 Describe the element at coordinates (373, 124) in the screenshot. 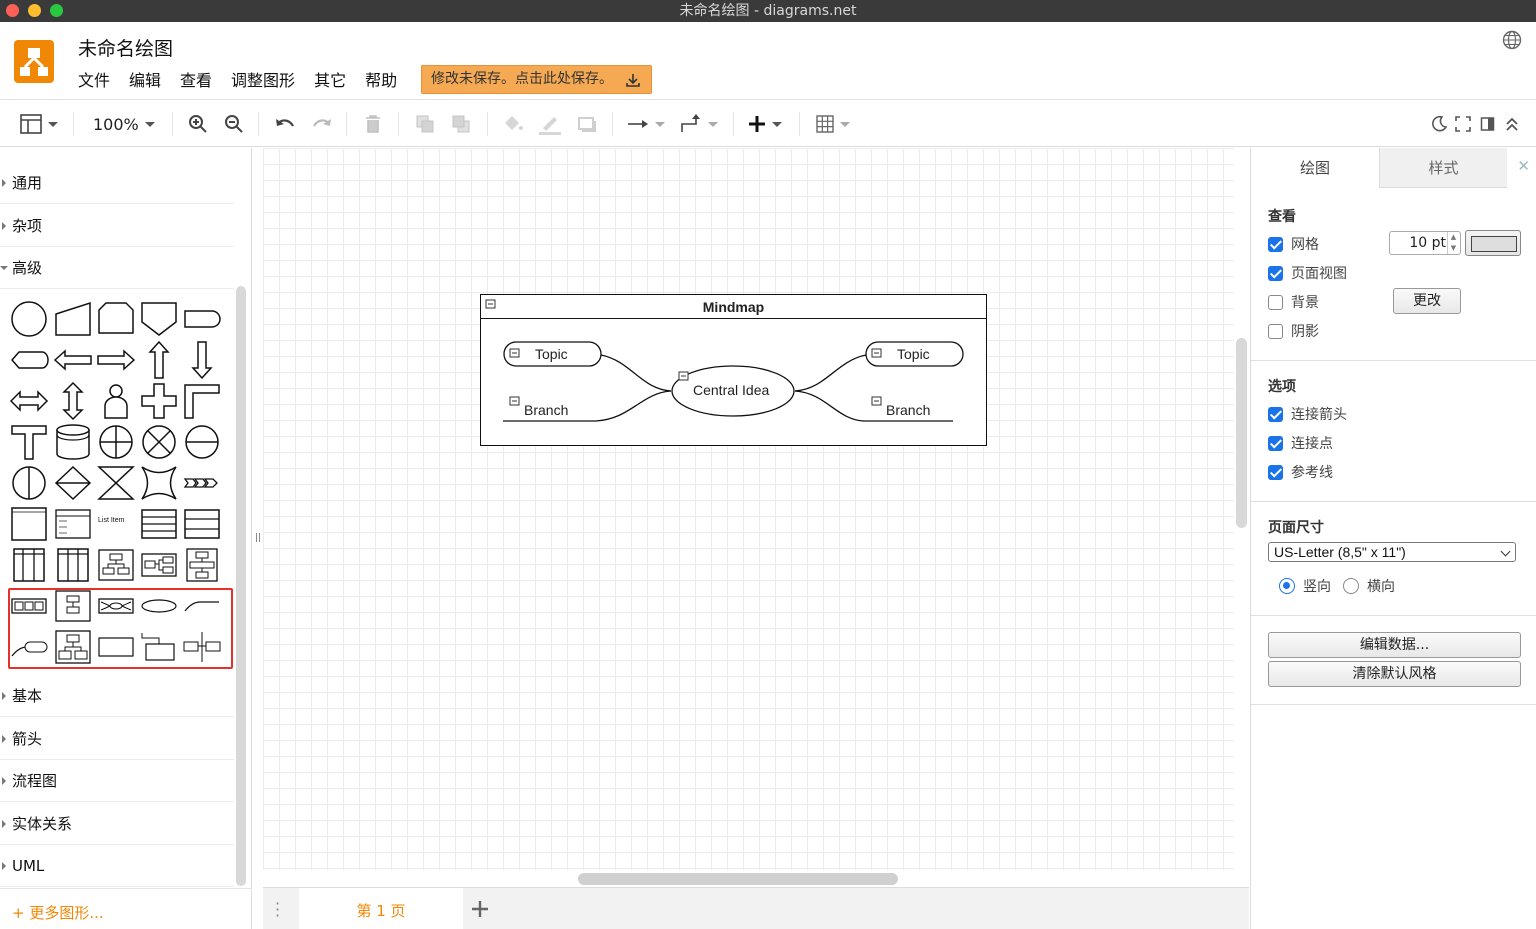

I see `delete-button` at that location.